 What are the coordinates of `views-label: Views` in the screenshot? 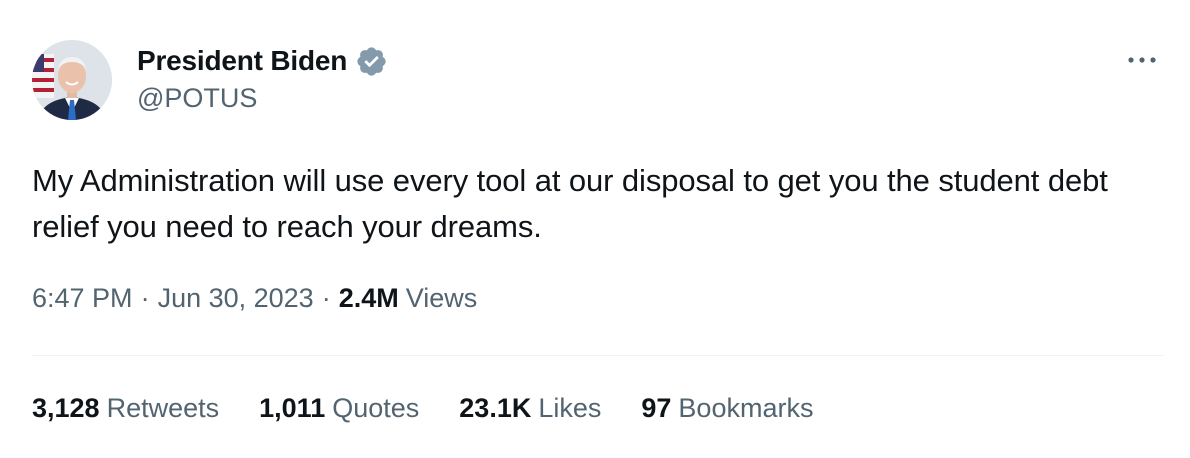 It's located at (442, 298).